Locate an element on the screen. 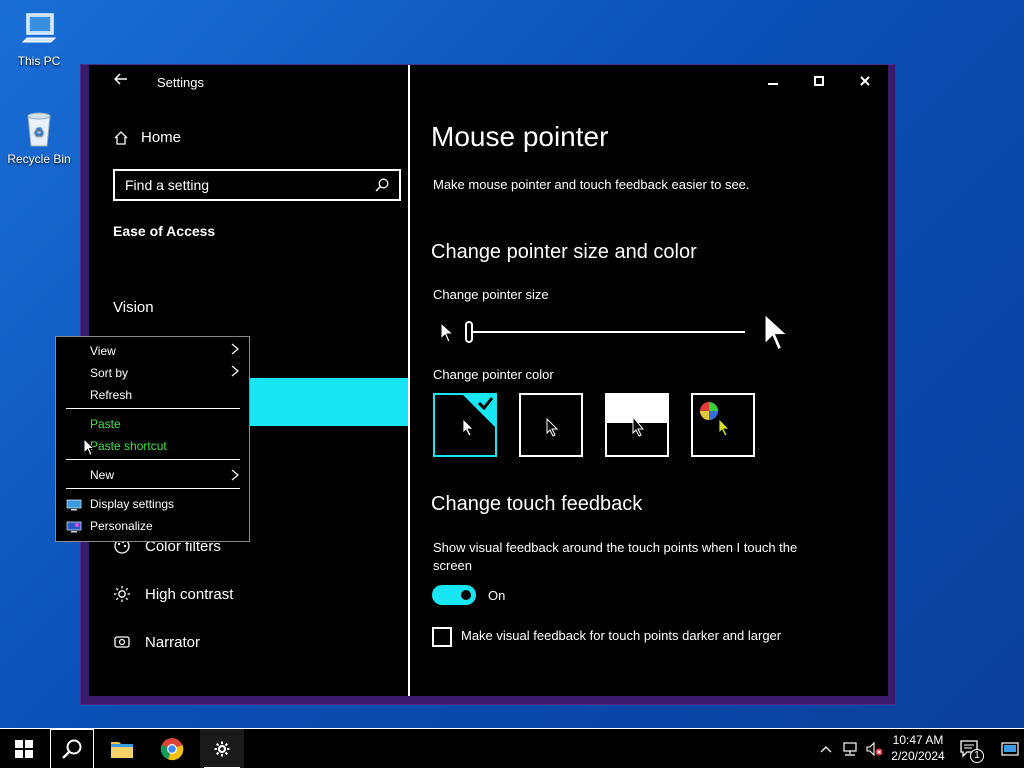 This screenshot has width=1024, height=768. menu-item-view: View is located at coordinates (165, 351).